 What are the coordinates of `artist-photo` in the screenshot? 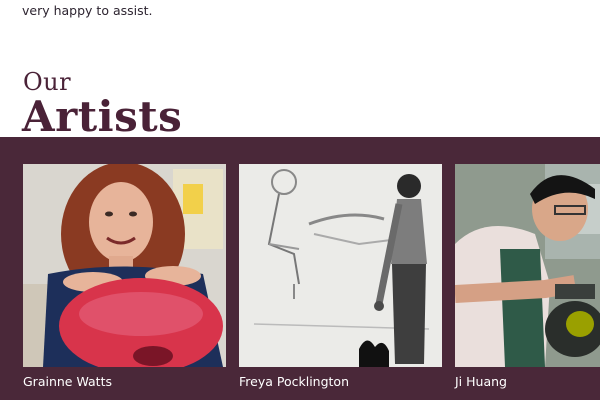 It's located at (527, 265).